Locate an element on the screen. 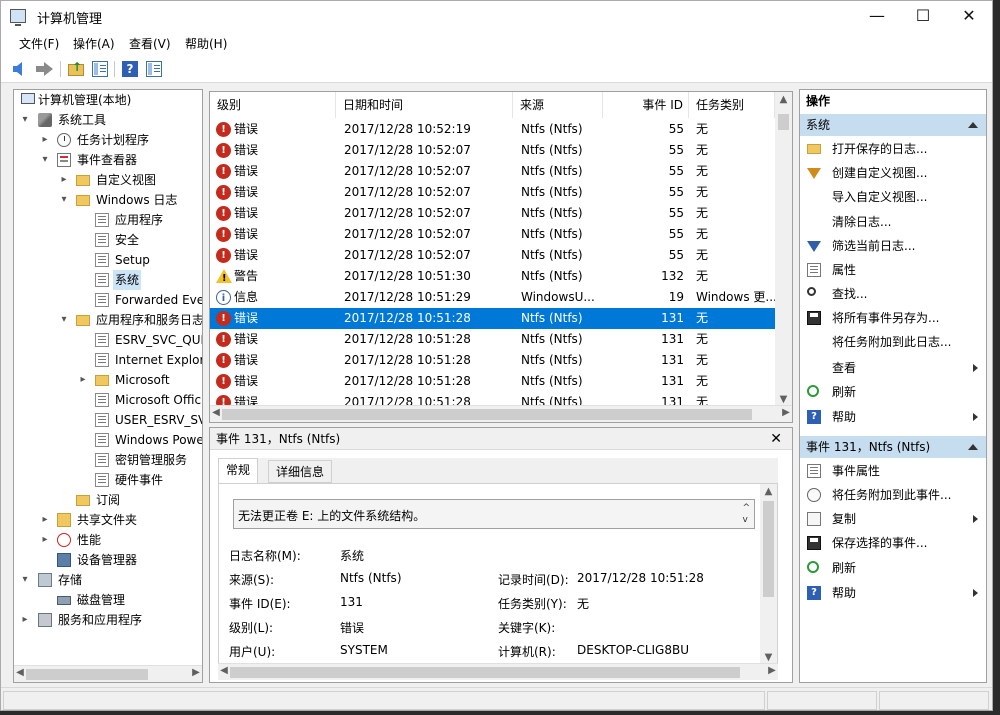 This screenshot has height=715, width=1000. help-icon: ? is located at coordinates (130, 69).